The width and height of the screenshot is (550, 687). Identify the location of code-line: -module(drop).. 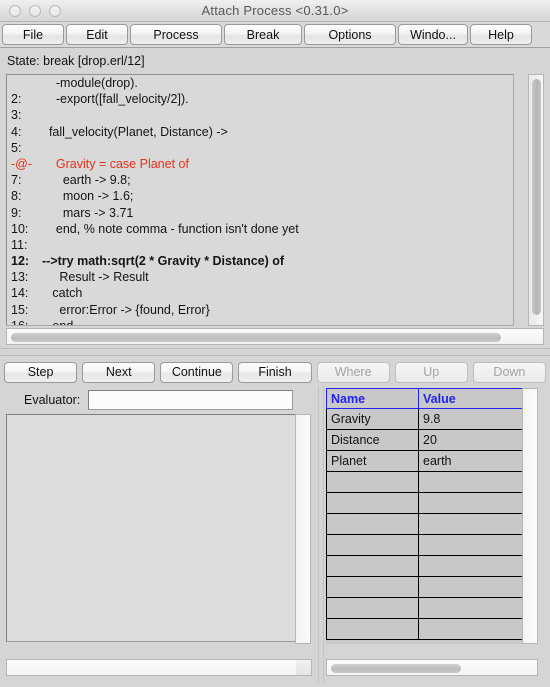
(260, 83).